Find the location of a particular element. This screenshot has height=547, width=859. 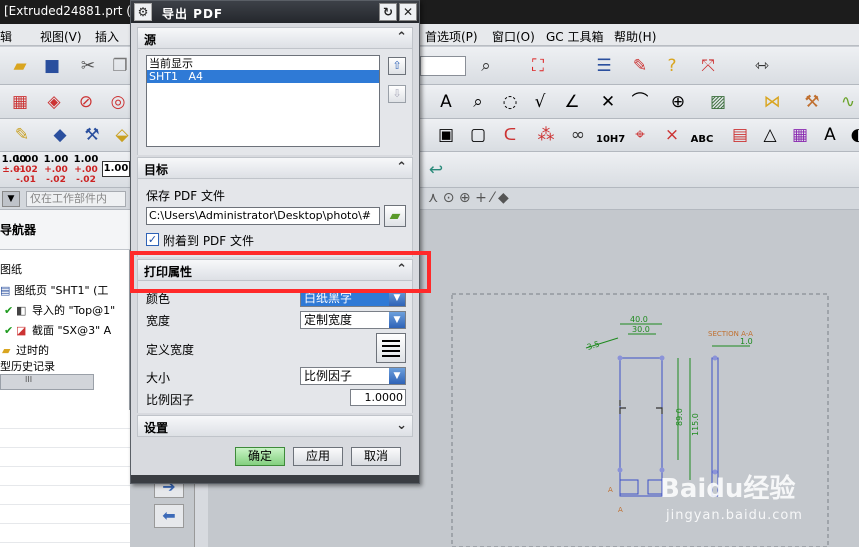

circle-icon: ◐ is located at coordinates (852, 135).